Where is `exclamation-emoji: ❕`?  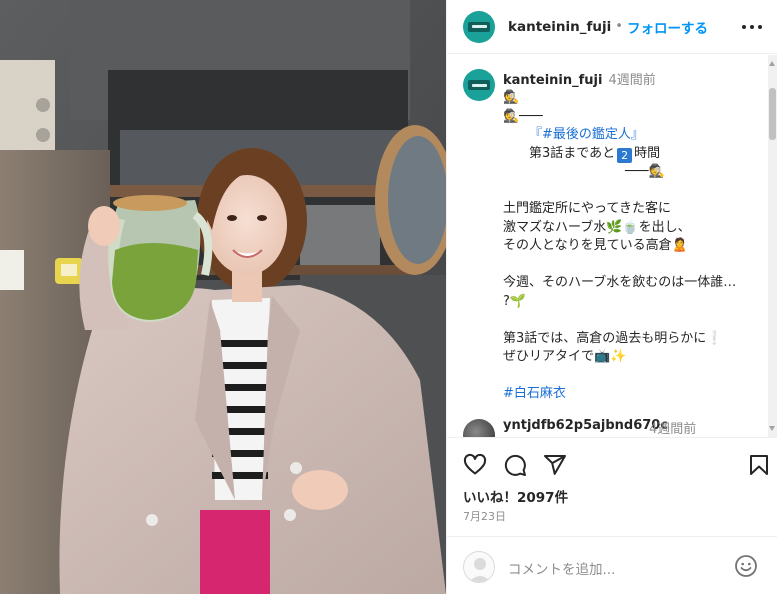 exclamation-emoji: ❕ is located at coordinates (714, 338).